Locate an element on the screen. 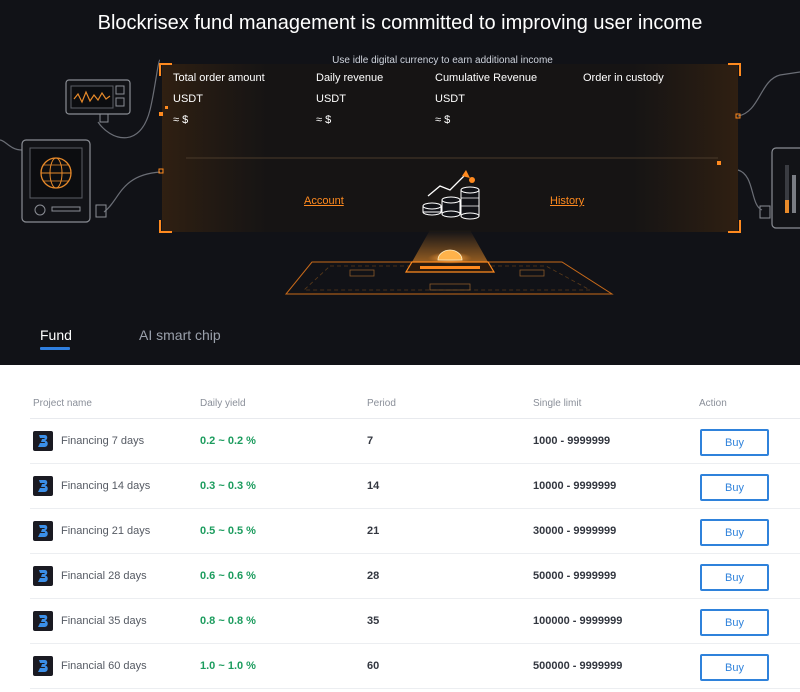 This screenshot has width=800, height=692. stat-label: Total order amount is located at coordinates (219, 78).